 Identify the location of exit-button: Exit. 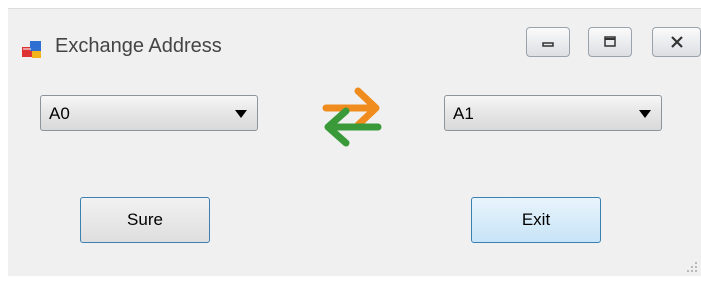
(536, 220).